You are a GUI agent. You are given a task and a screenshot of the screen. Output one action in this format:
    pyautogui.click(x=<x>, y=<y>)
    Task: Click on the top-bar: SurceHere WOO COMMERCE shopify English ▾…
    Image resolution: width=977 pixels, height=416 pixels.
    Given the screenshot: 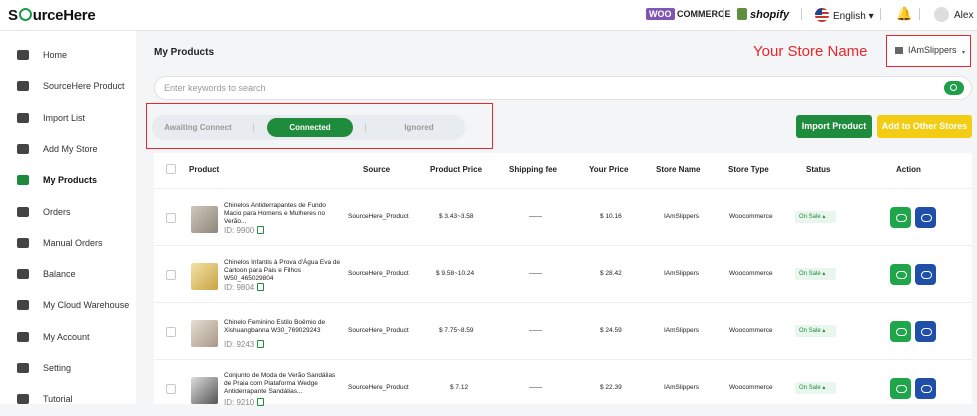 What is the action you would take?
    pyautogui.click(x=488, y=15)
    